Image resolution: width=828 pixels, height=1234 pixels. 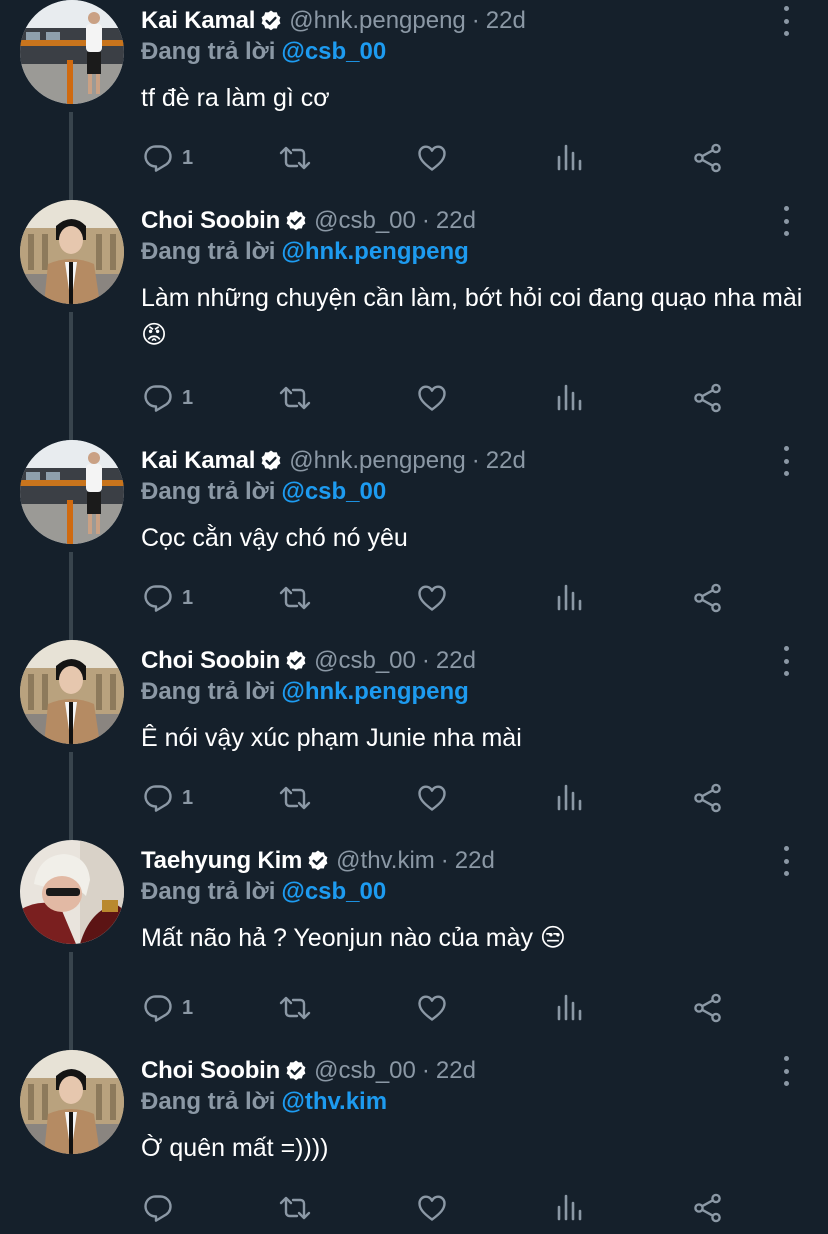 What do you see at coordinates (385, 861) in the screenshot?
I see `user-handle: @thv.kim` at bounding box center [385, 861].